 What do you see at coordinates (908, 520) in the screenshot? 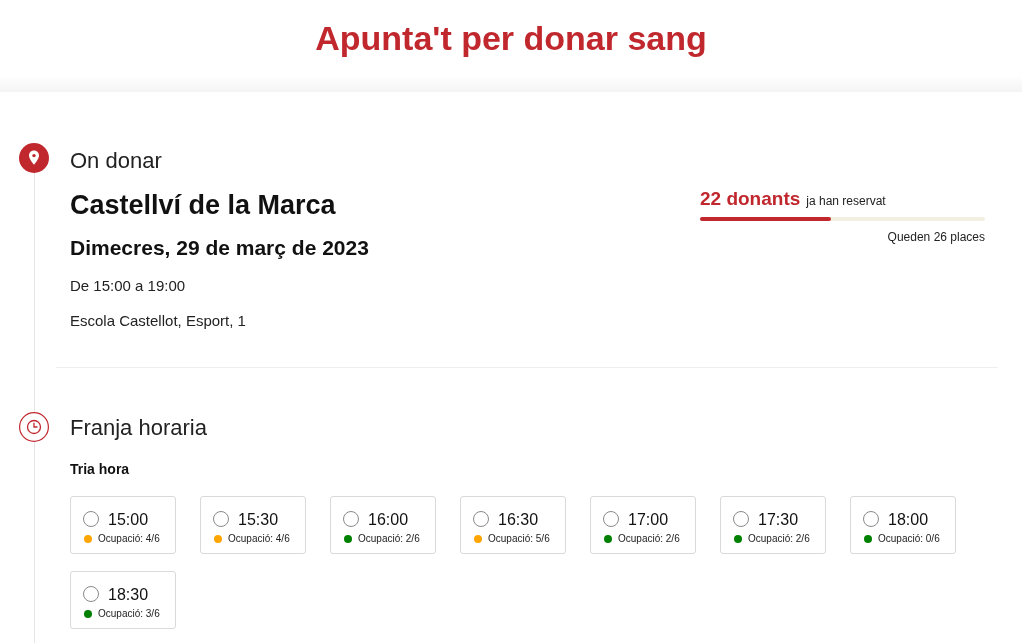
I see `slot-time: 18:00` at bounding box center [908, 520].